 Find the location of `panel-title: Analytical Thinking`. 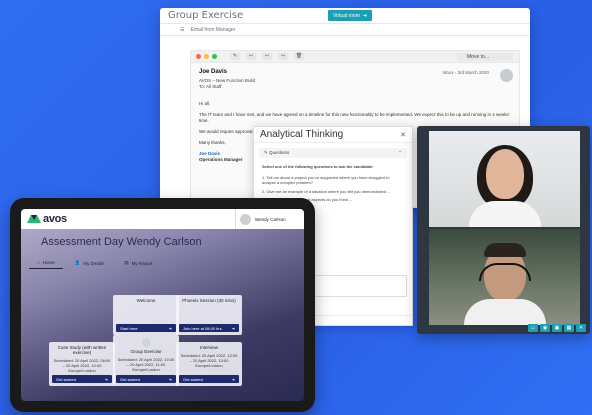

panel-title: Analytical Thinking is located at coordinates (302, 134).